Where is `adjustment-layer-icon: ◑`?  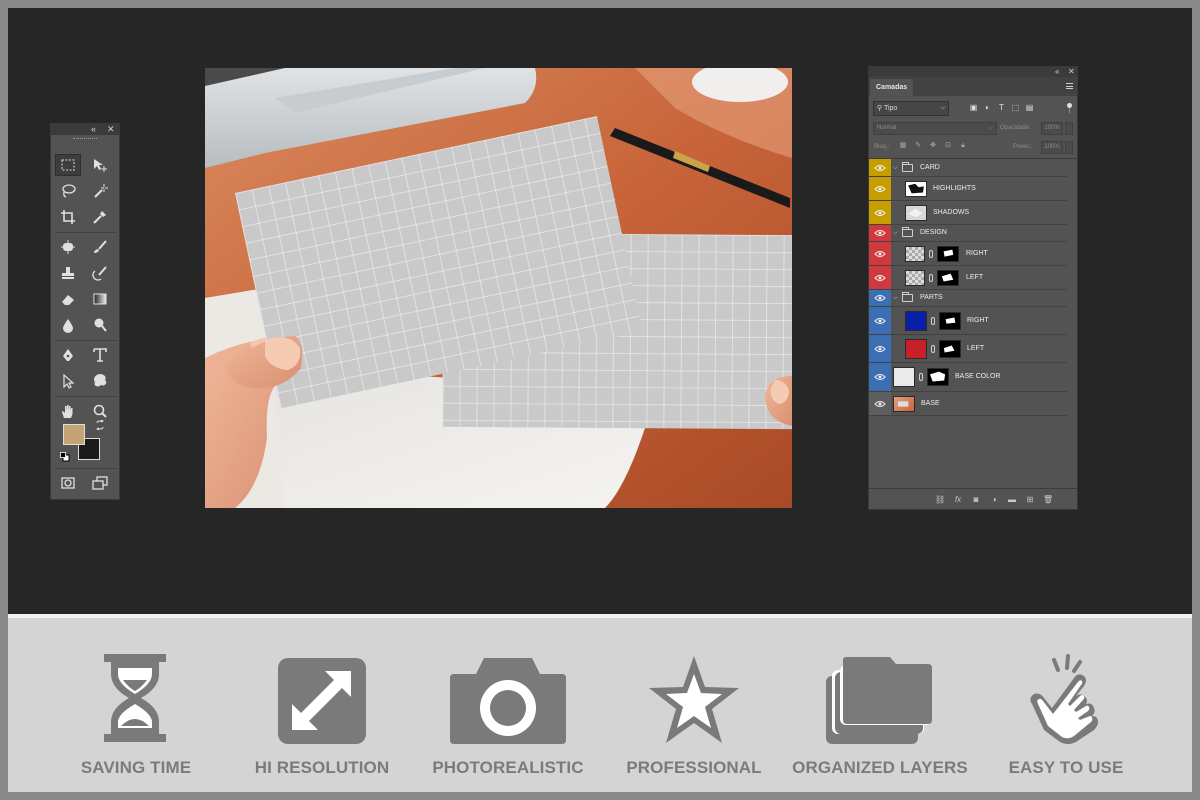 adjustment-layer-icon: ◑ is located at coordinates (994, 499).